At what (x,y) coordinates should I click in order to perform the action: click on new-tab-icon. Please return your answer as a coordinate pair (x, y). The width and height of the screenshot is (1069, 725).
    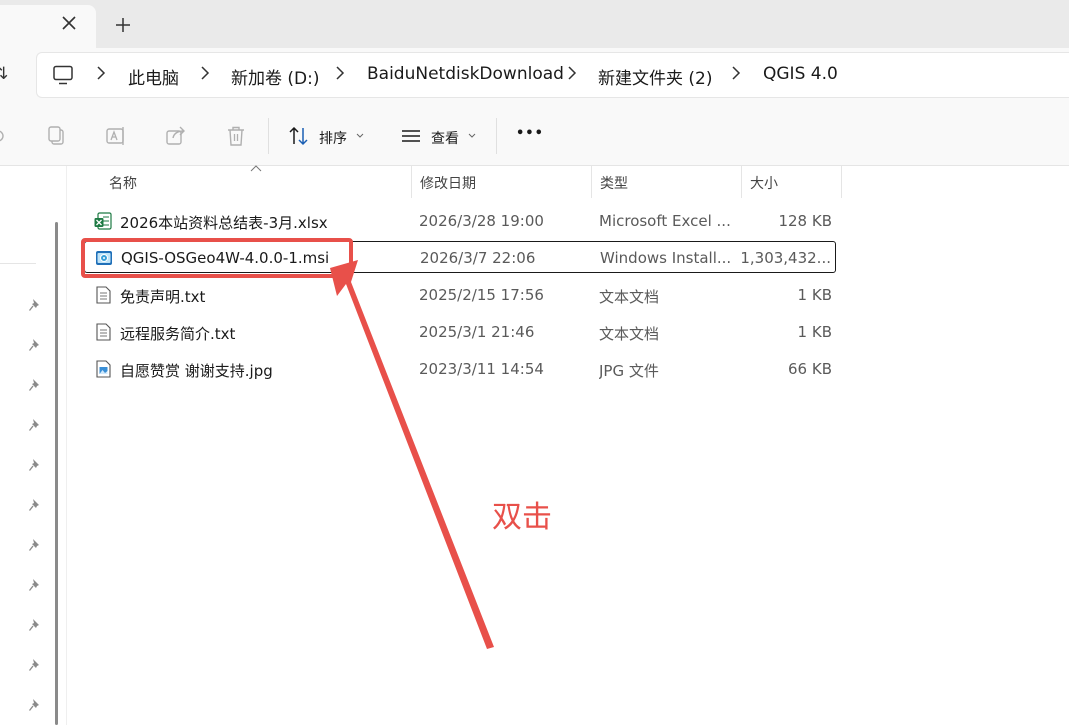
    Looking at the image, I should click on (123, 25).